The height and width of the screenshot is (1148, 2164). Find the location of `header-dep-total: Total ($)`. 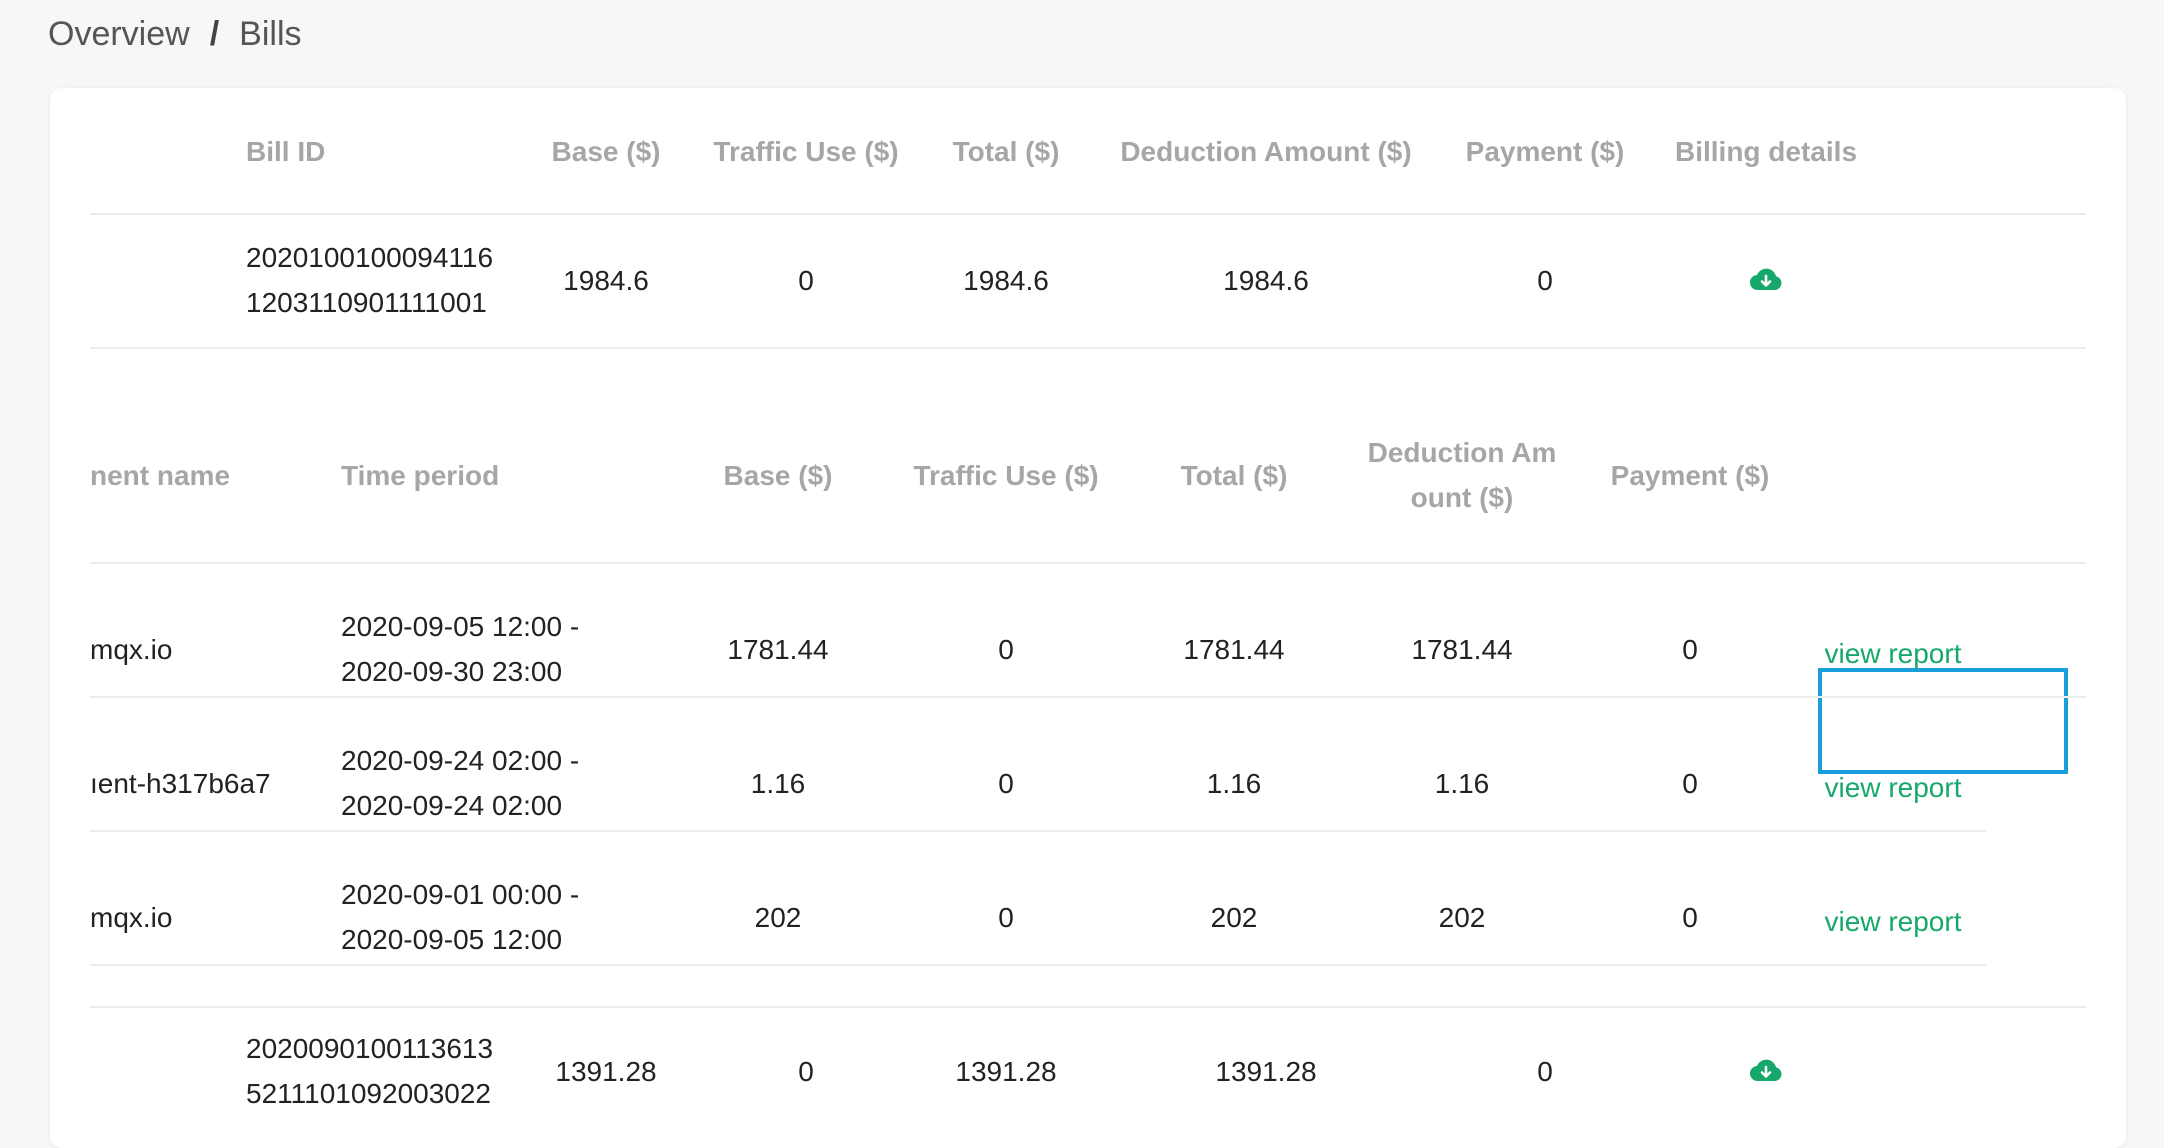

header-dep-total: Total ($) is located at coordinates (1234, 475).